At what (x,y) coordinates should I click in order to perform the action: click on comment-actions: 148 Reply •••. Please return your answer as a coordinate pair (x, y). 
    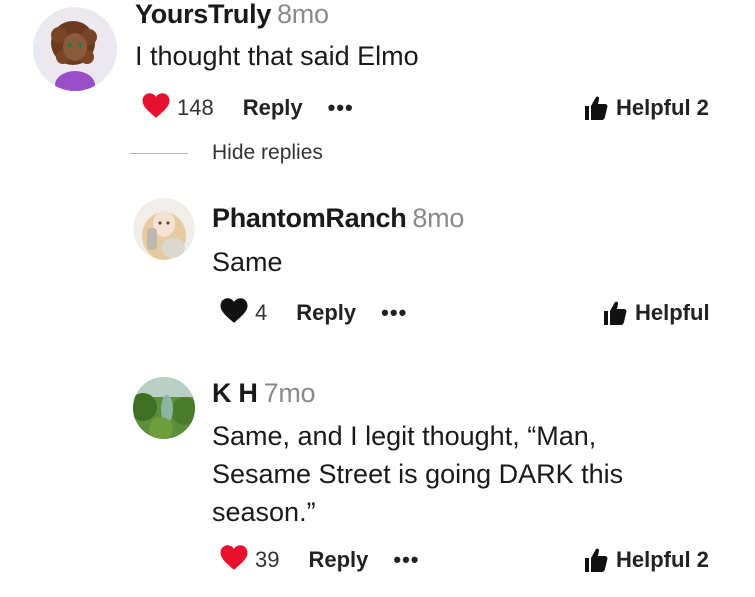
    Looking at the image, I should click on (247, 108).